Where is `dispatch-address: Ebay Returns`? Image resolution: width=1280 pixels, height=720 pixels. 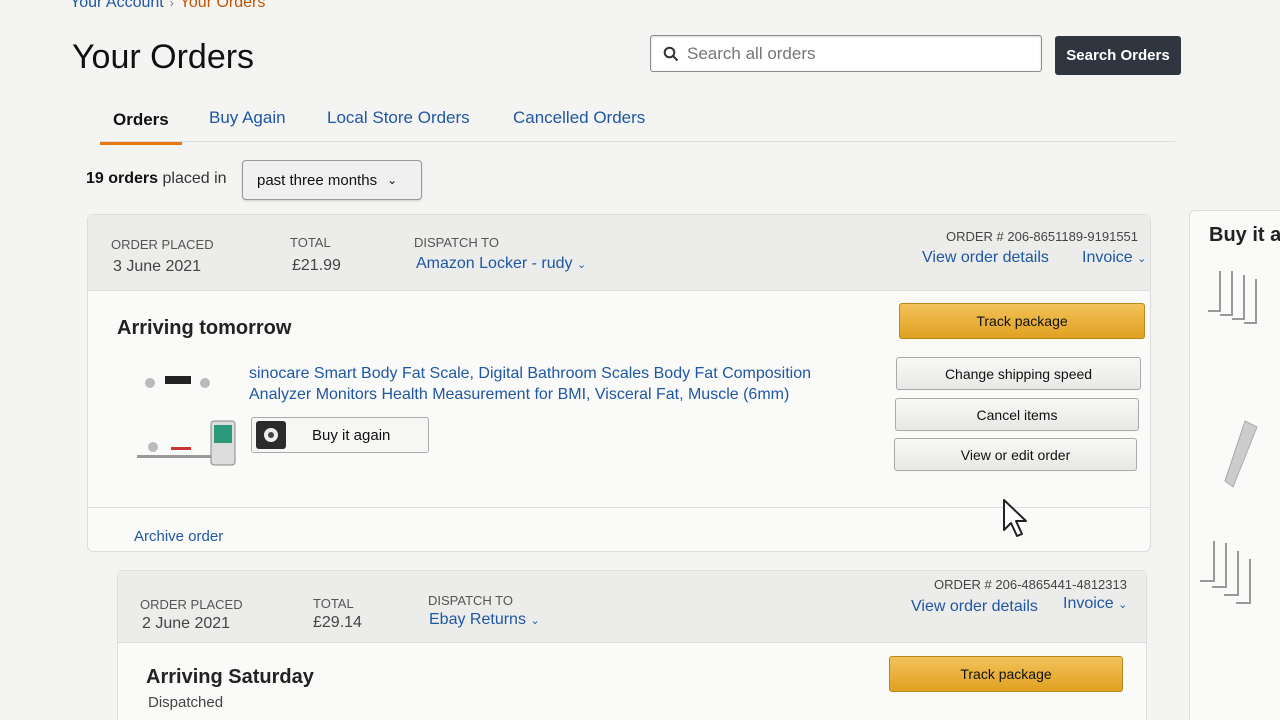 dispatch-address: Ebay Returns is located at coordinates (477, 619).